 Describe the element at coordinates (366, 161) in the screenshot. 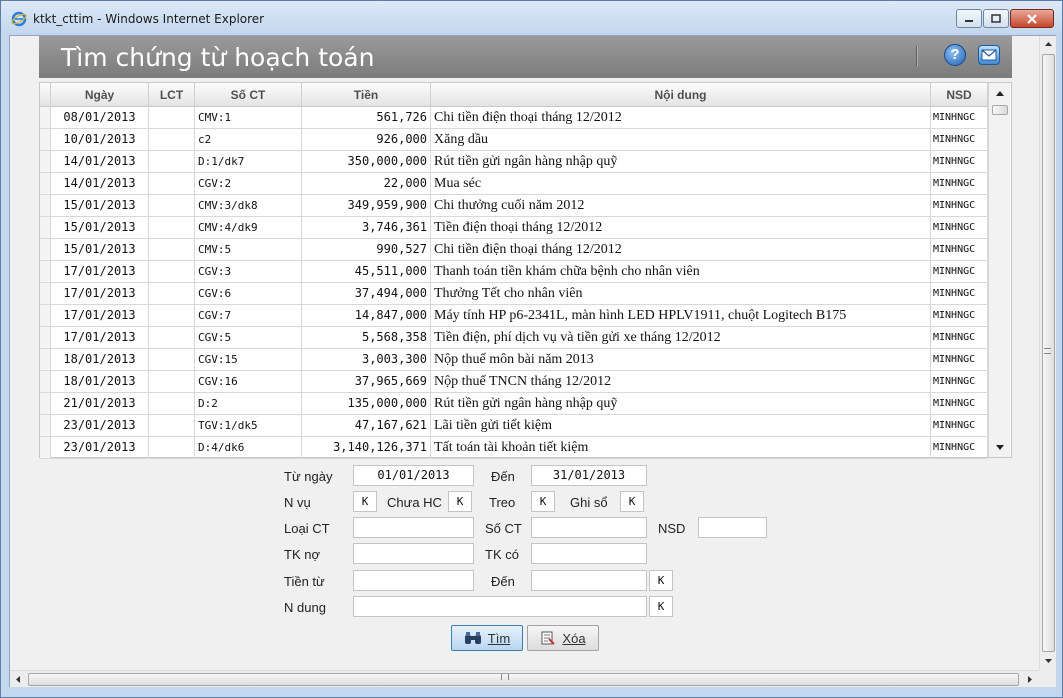

I see `cell-tien: 350,000,000` at that location.